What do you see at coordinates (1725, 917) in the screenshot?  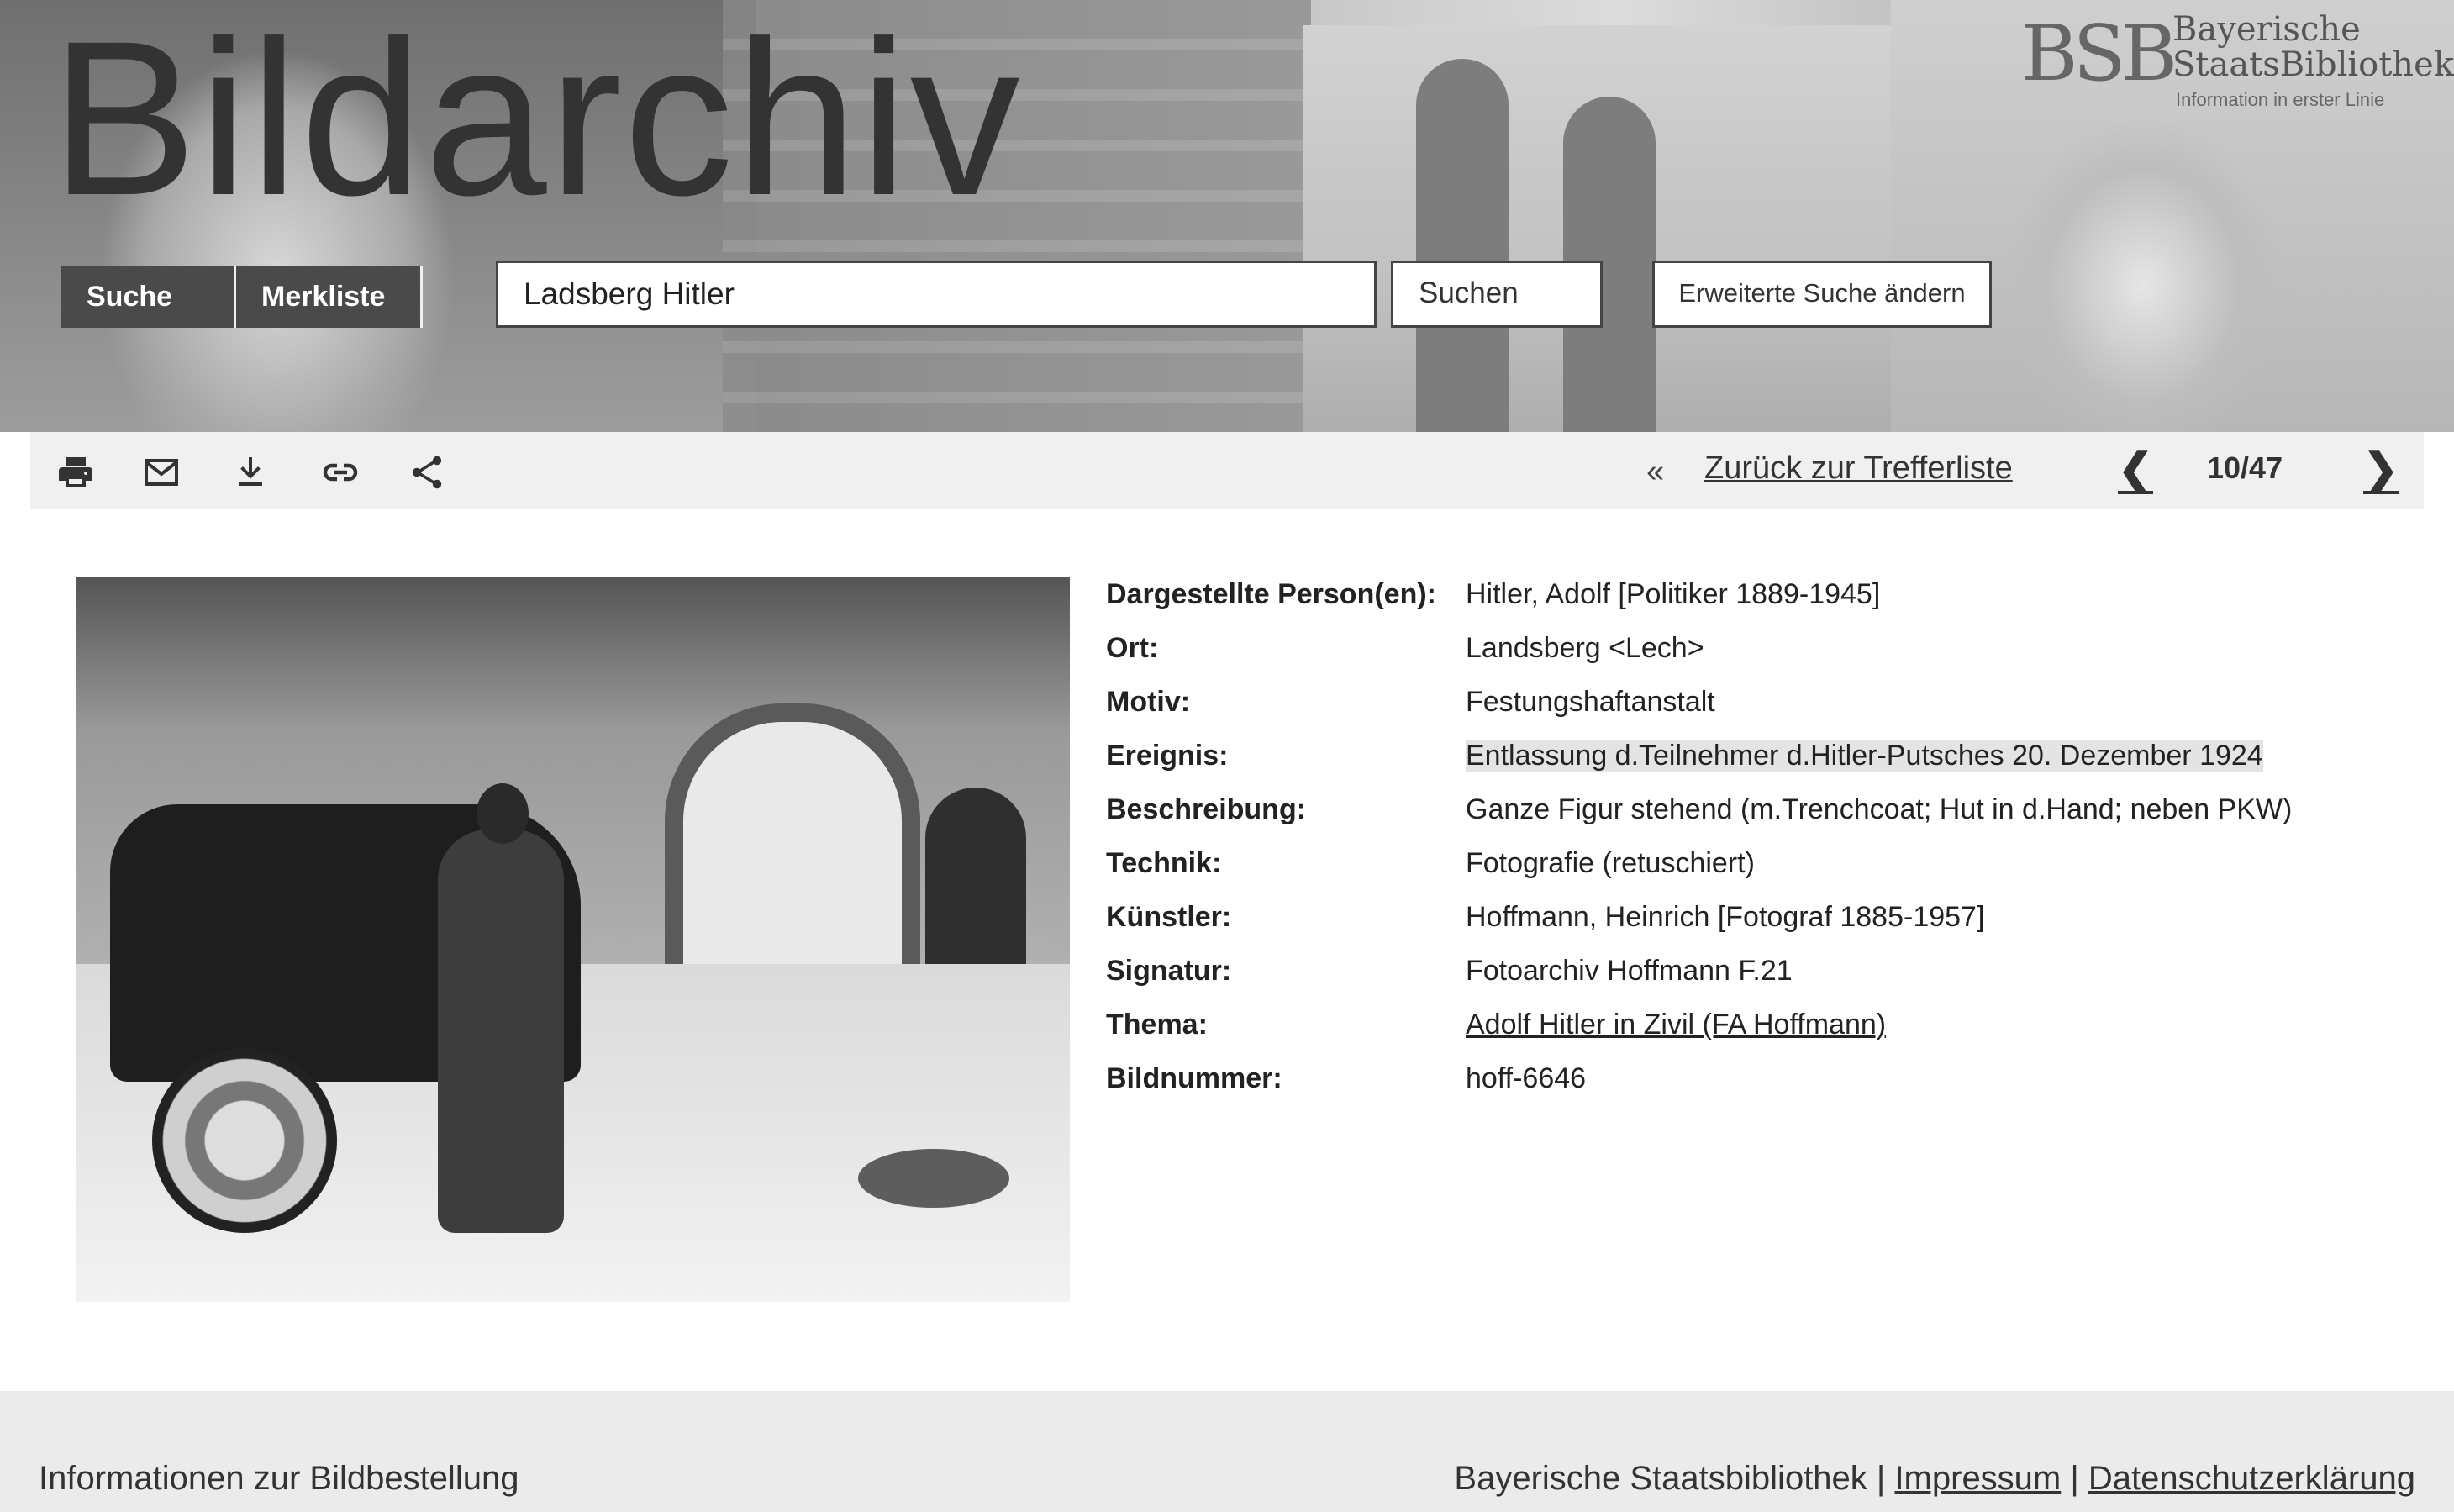 I see `meta-value: Hoffmann, Heinrich [Fotograf 1885-1957]` at bounding box center [1725, 917].